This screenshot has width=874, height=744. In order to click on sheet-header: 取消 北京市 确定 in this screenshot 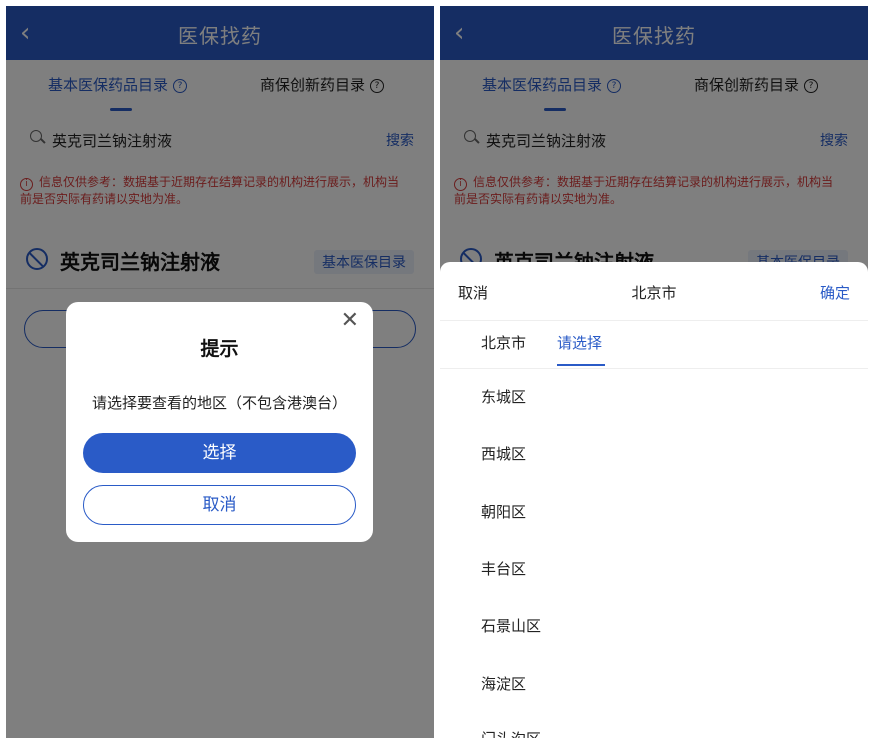, I will do `click(654, 291)`.